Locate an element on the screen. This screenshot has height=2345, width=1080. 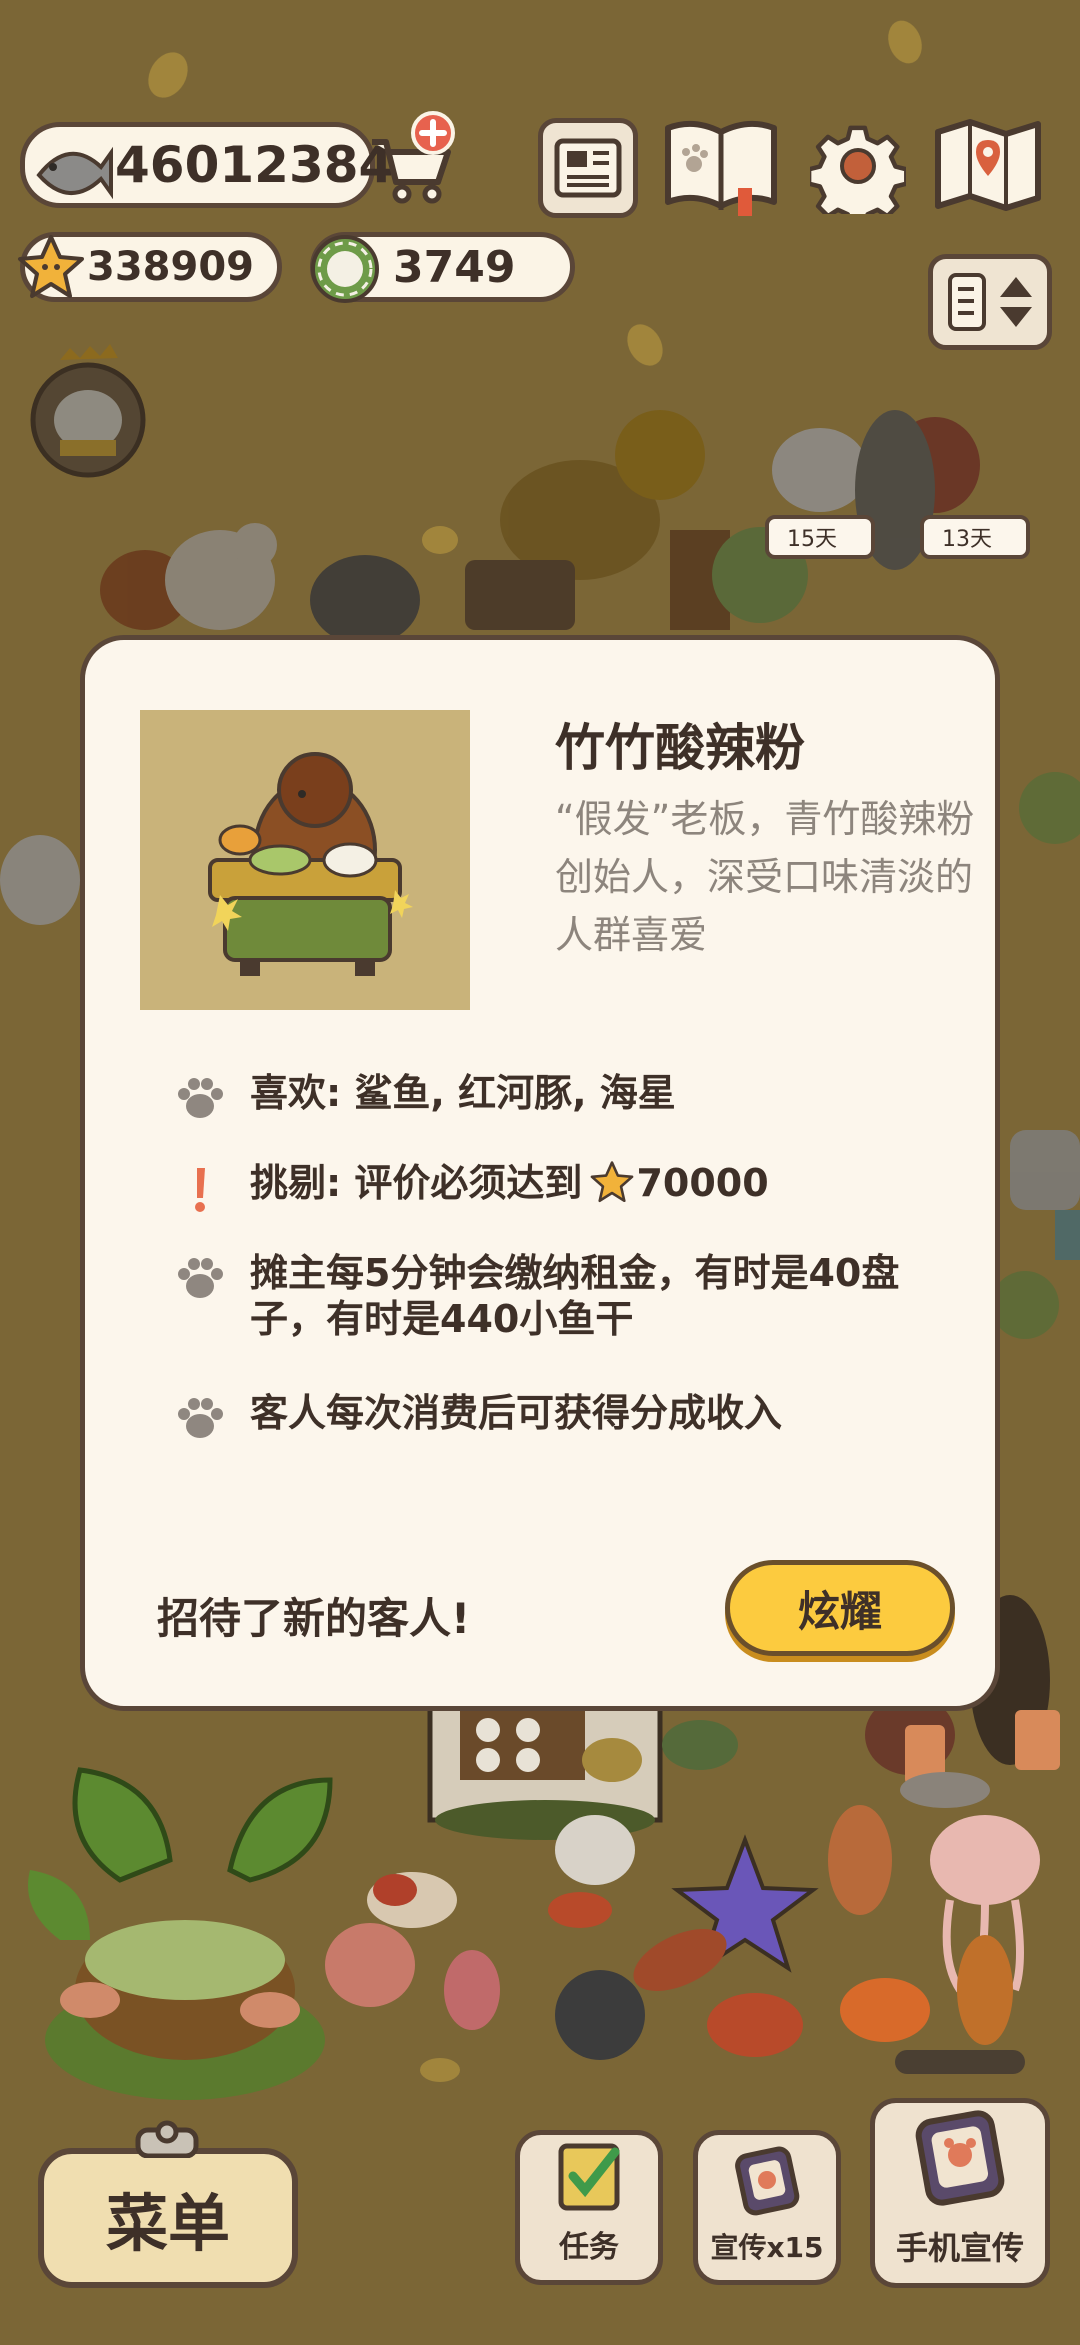
tasks-button: 任务 is located at coordinates (589, 2207).